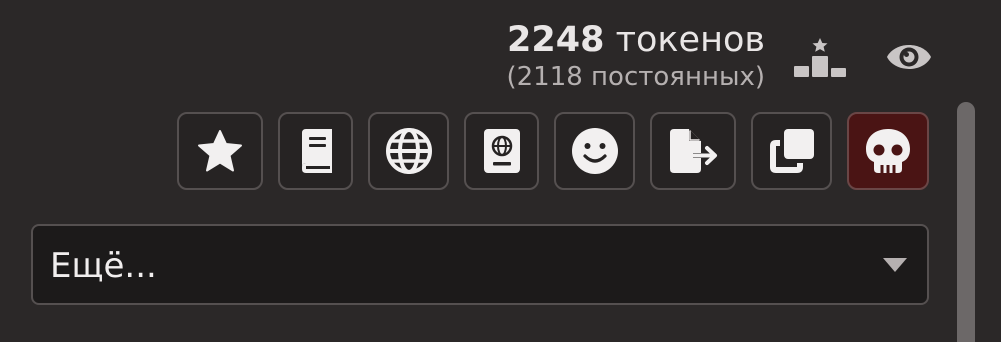 The image size is (1001, 342). I want to click on export-button, so click(693, 151).